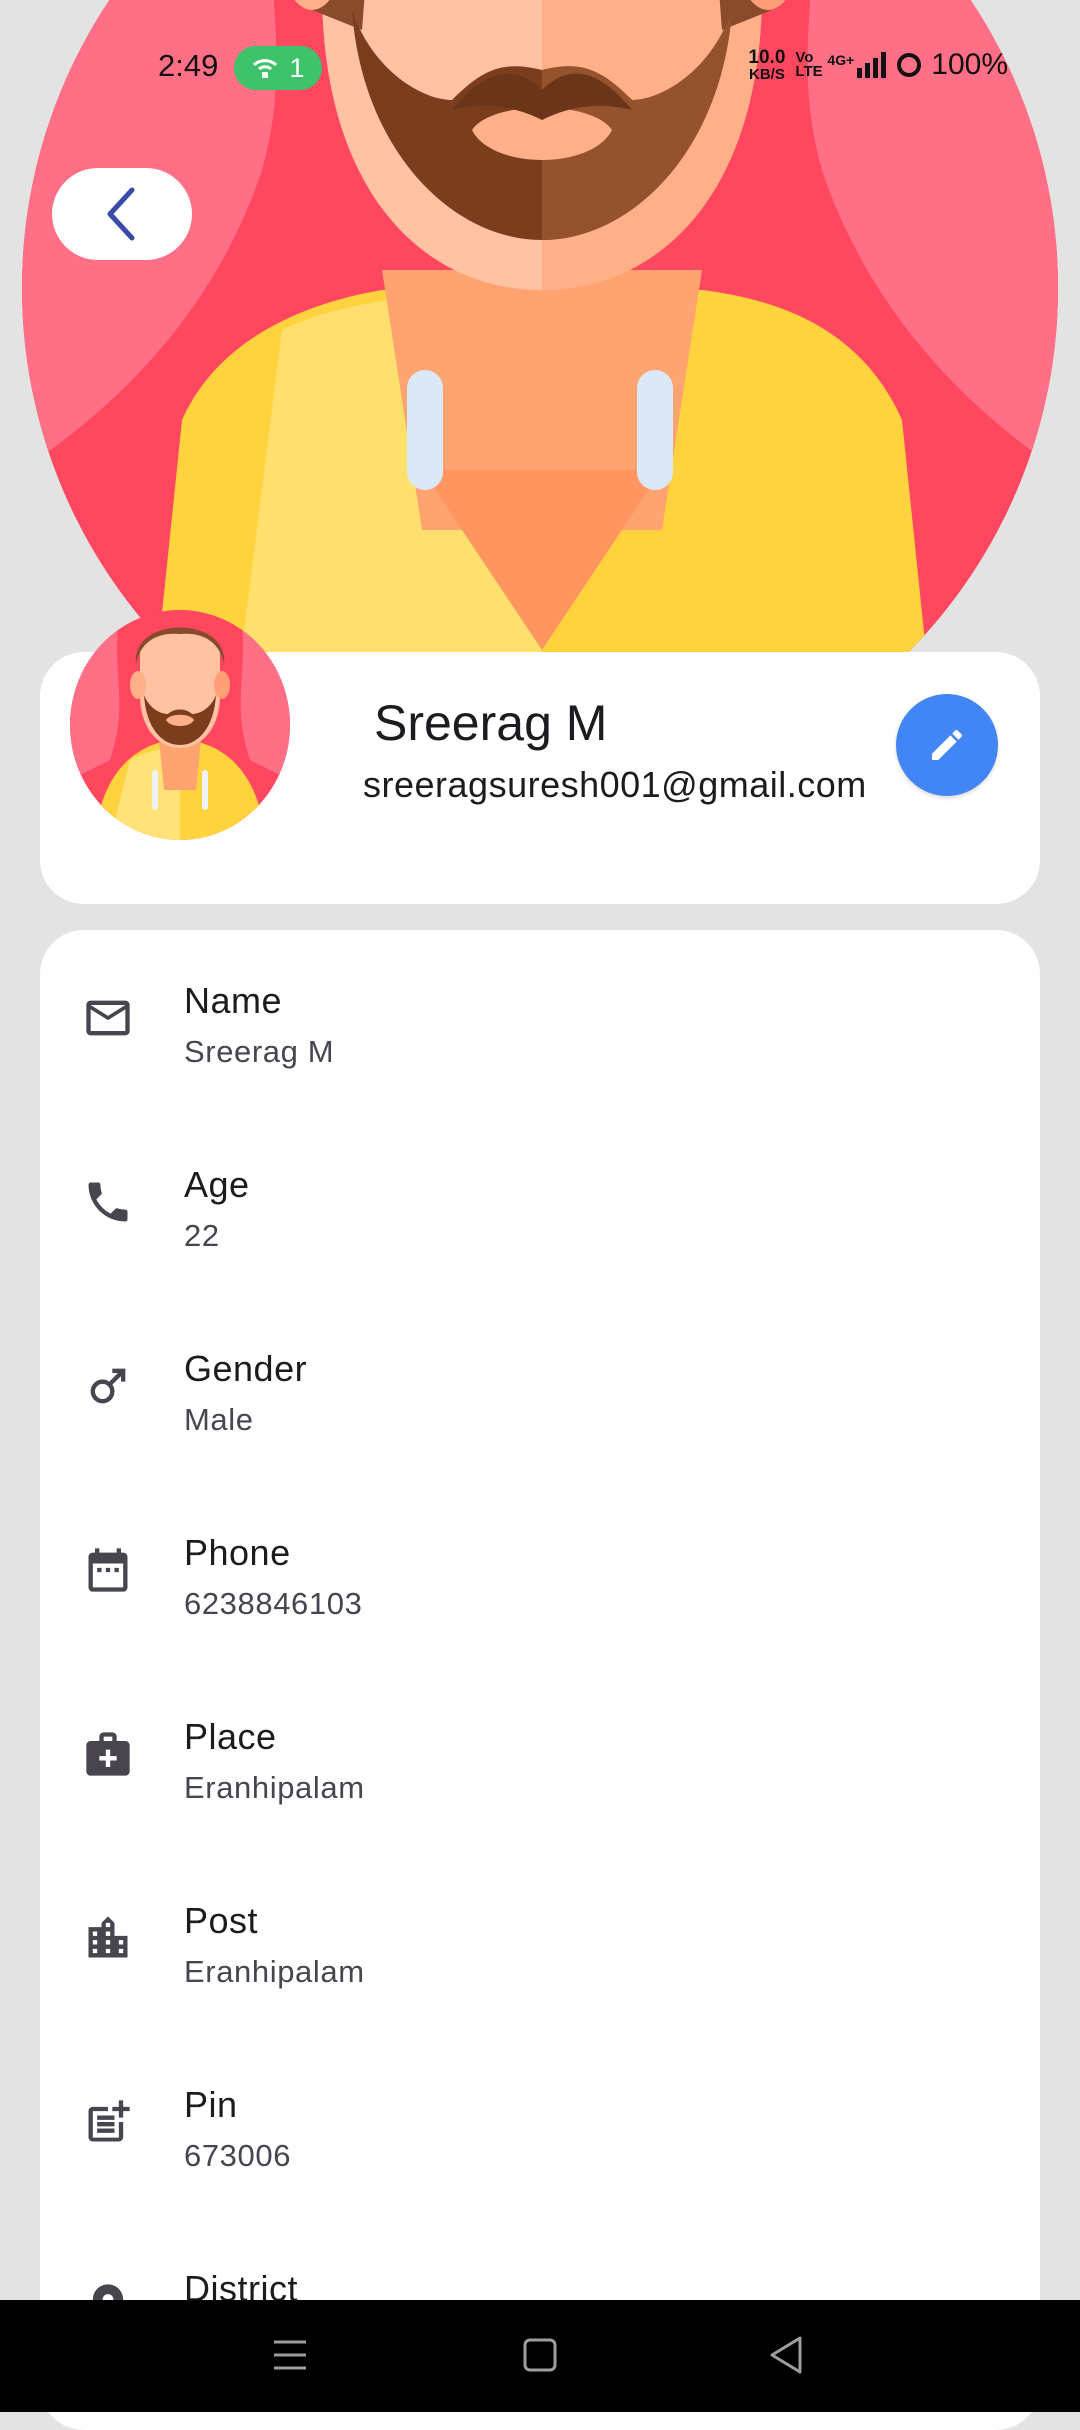  I want to click on back-button, so click(122, 214).